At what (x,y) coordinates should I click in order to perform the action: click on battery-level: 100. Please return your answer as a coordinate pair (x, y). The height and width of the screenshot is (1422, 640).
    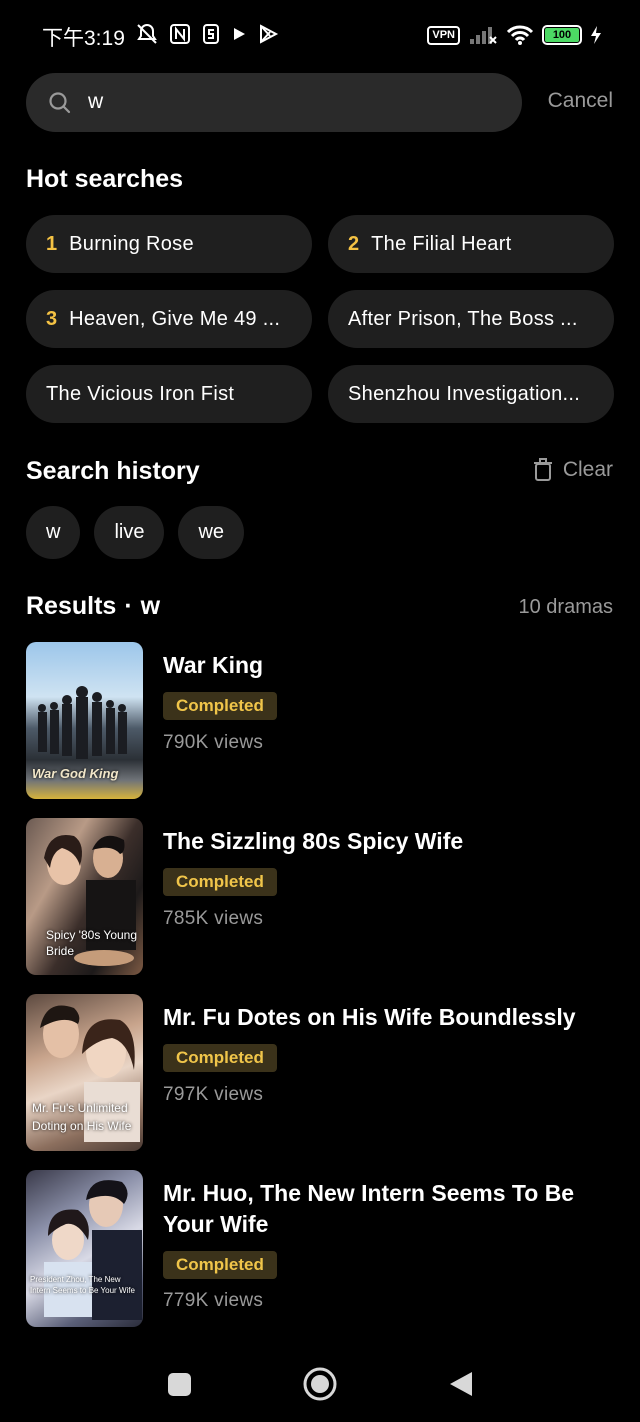
    Looking at the image, I should click on (562, 35).